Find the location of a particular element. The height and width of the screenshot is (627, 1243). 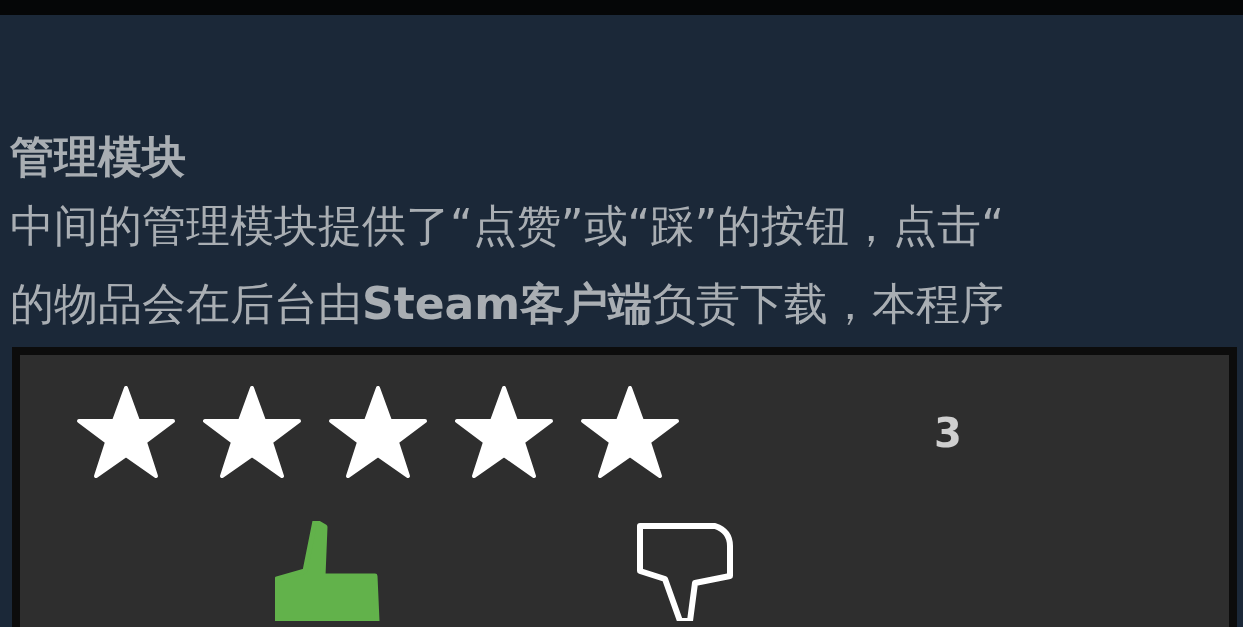

rating-count: 3 is located at coordinates (948, 433).